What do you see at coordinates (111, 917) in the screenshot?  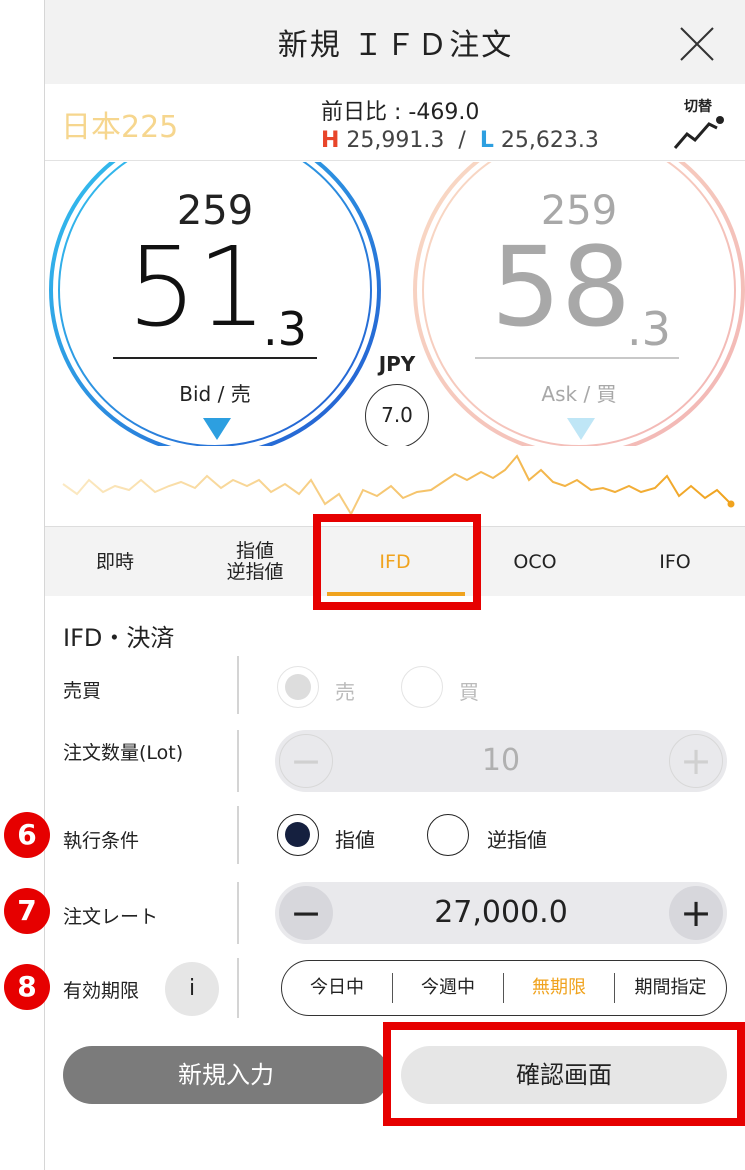 I see `rate-label: 注文レート` at bounding box center [111, 917].